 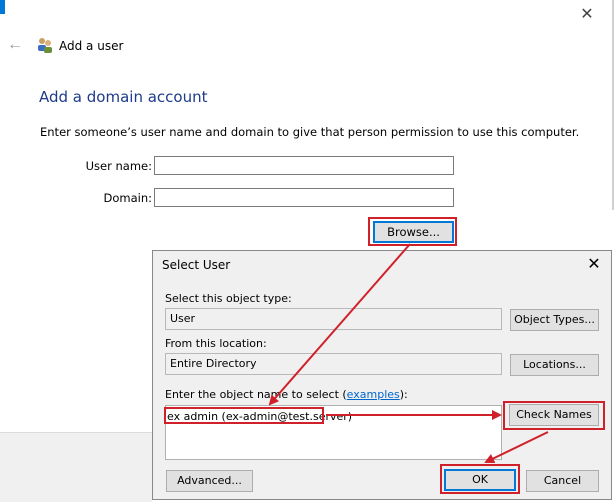 I want to click on dialog-close-icon: ✕, so click(x=594, y=265).